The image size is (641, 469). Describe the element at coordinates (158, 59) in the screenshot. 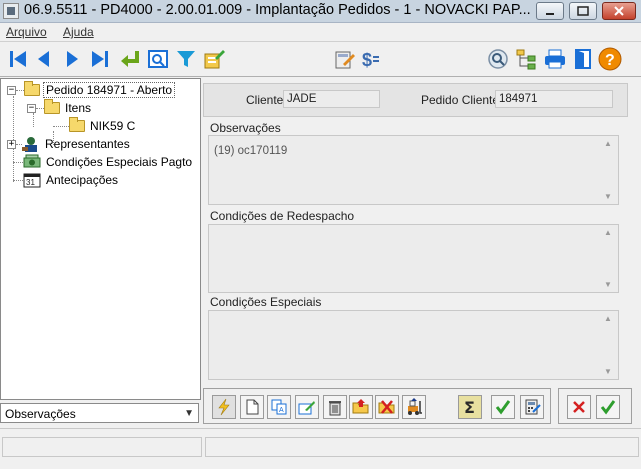

I see `preview-button` at that location.